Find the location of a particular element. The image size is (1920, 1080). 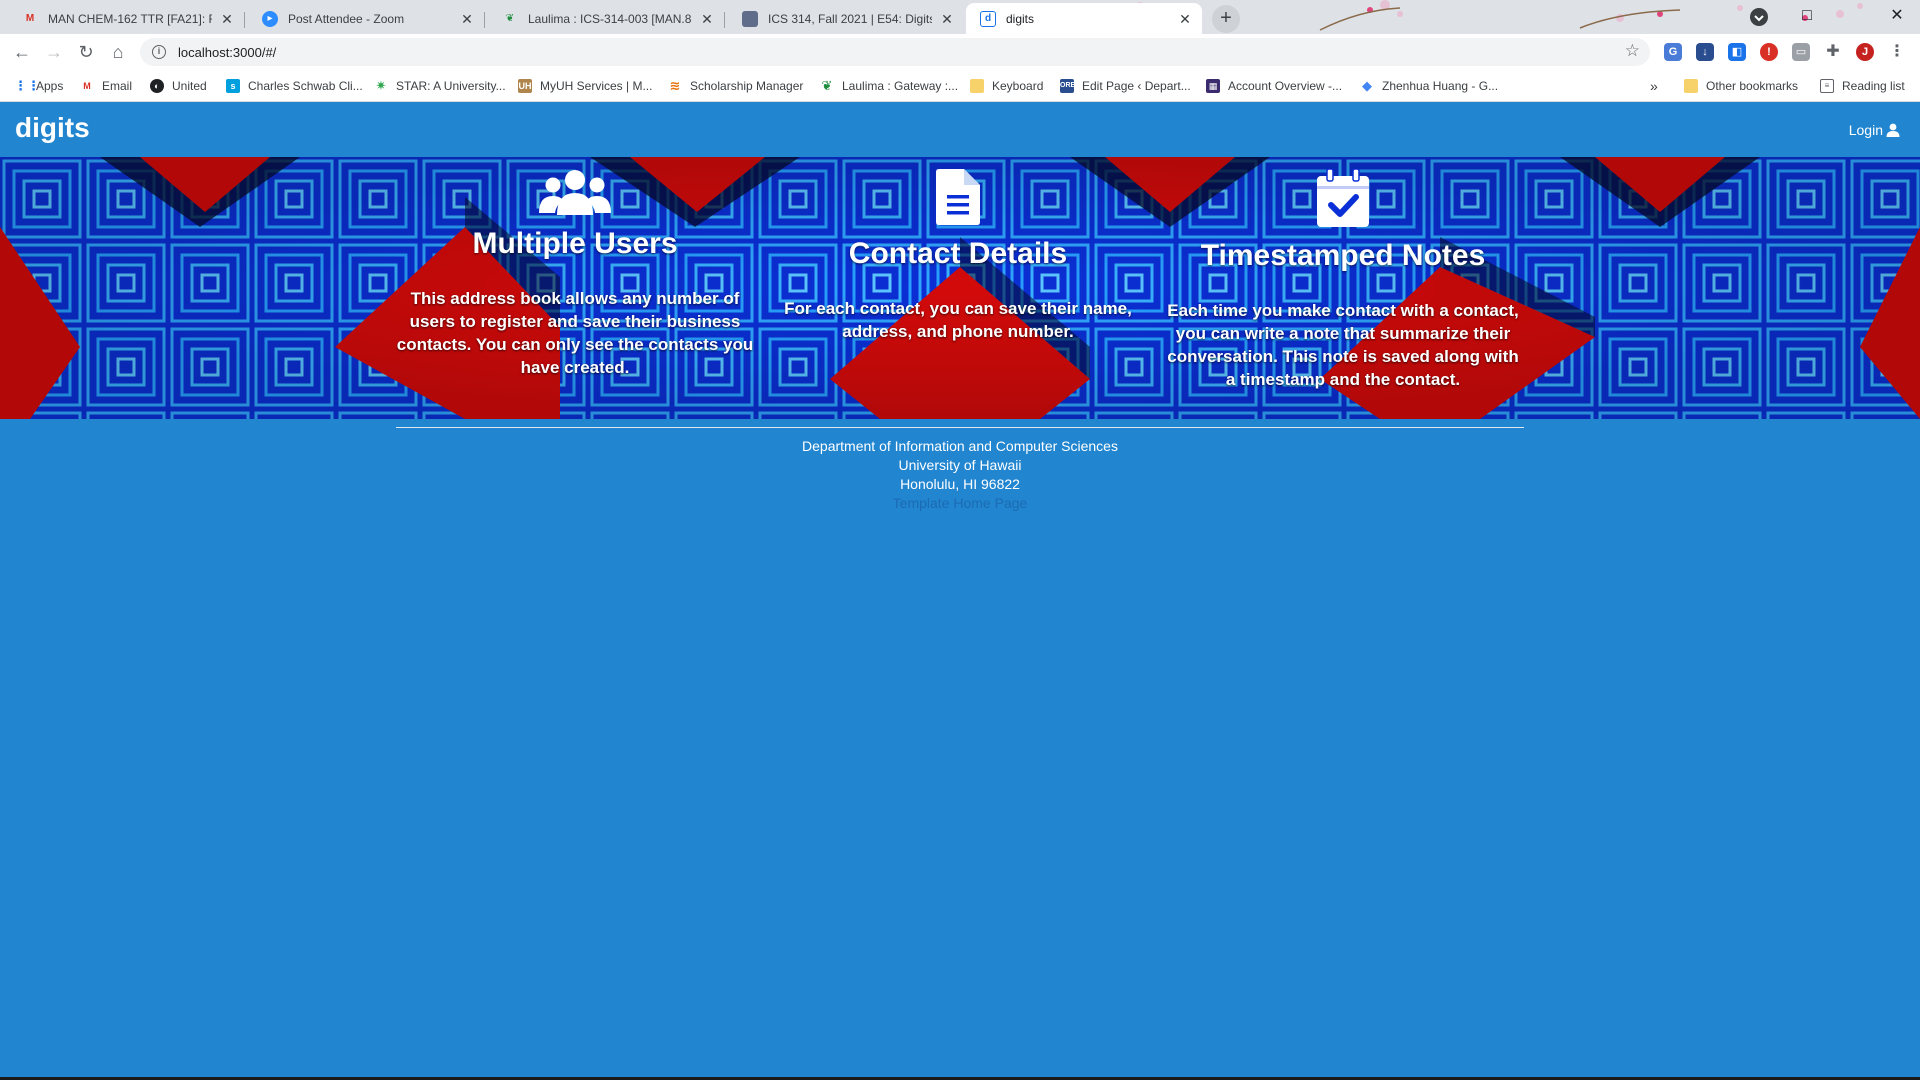

footer-address: Honolulu, HI 96822 is located at coordinates (960, 484).